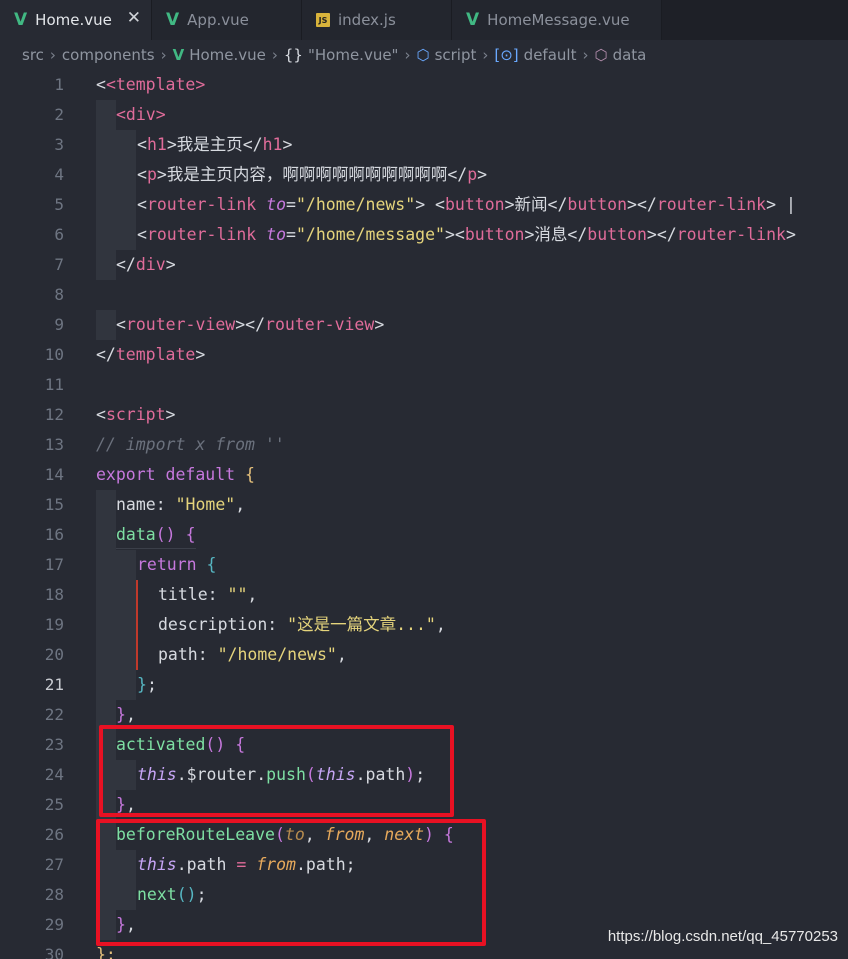  What do you see at coordinates (786, 204) in the screenshot?
I see `text-content: |` at bounding box center [786, 204].